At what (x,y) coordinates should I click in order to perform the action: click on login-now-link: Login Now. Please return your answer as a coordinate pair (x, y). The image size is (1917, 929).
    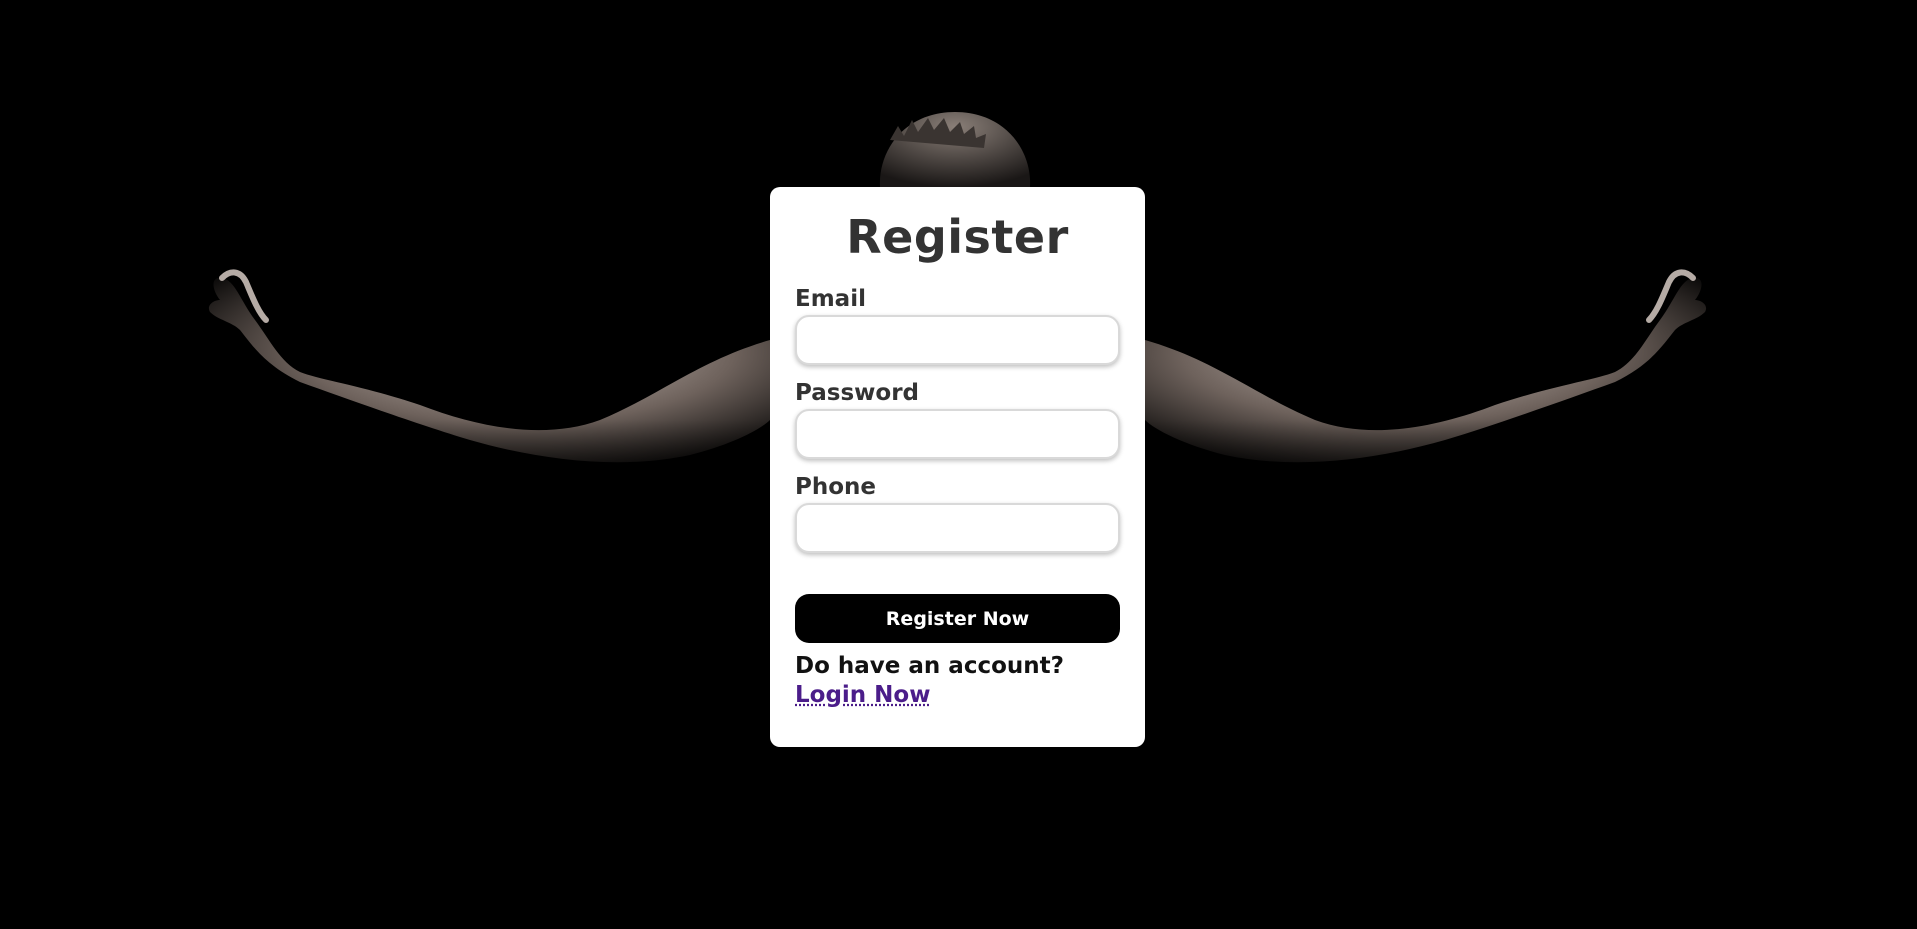
    Looking at the image, I should click on (862, 695).